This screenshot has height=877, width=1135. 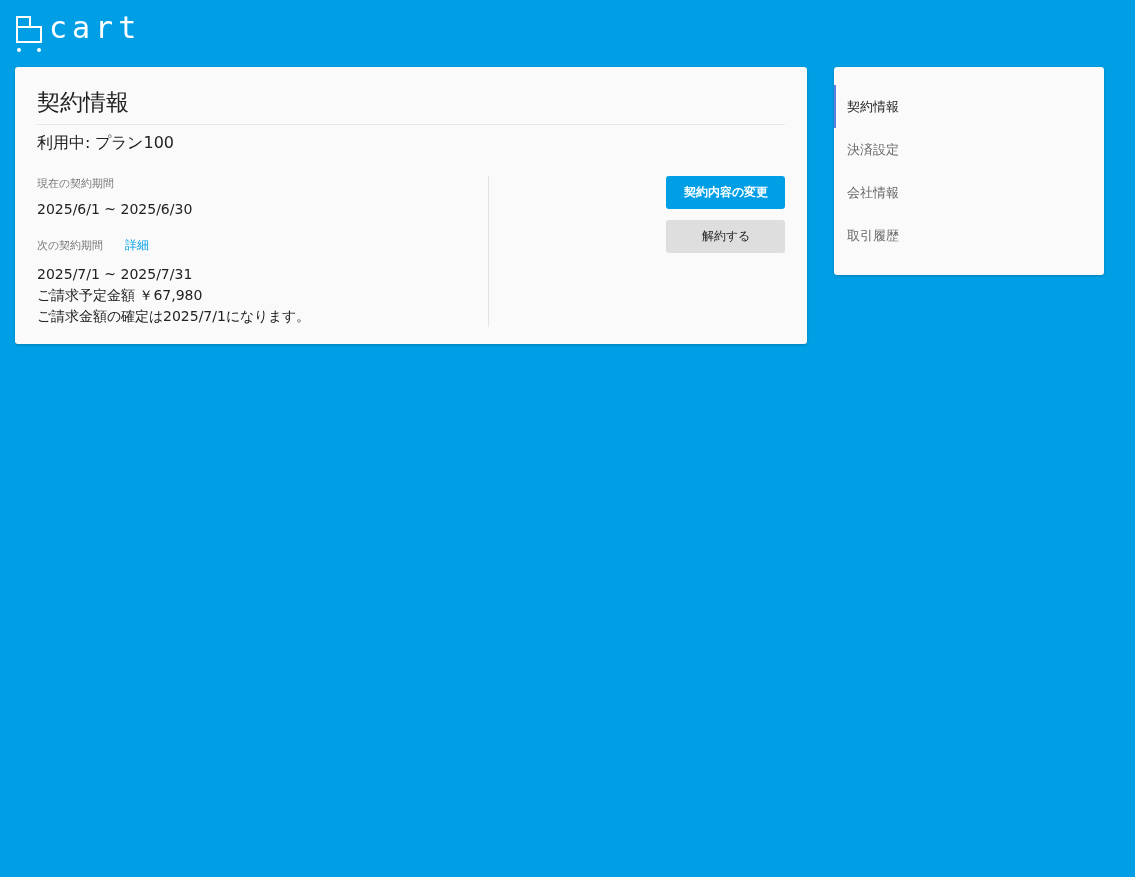 What do you see at coordinates (411, 106) in the screenshot?
I see `page-title: 契約情報` at bounding box center [411, 106].